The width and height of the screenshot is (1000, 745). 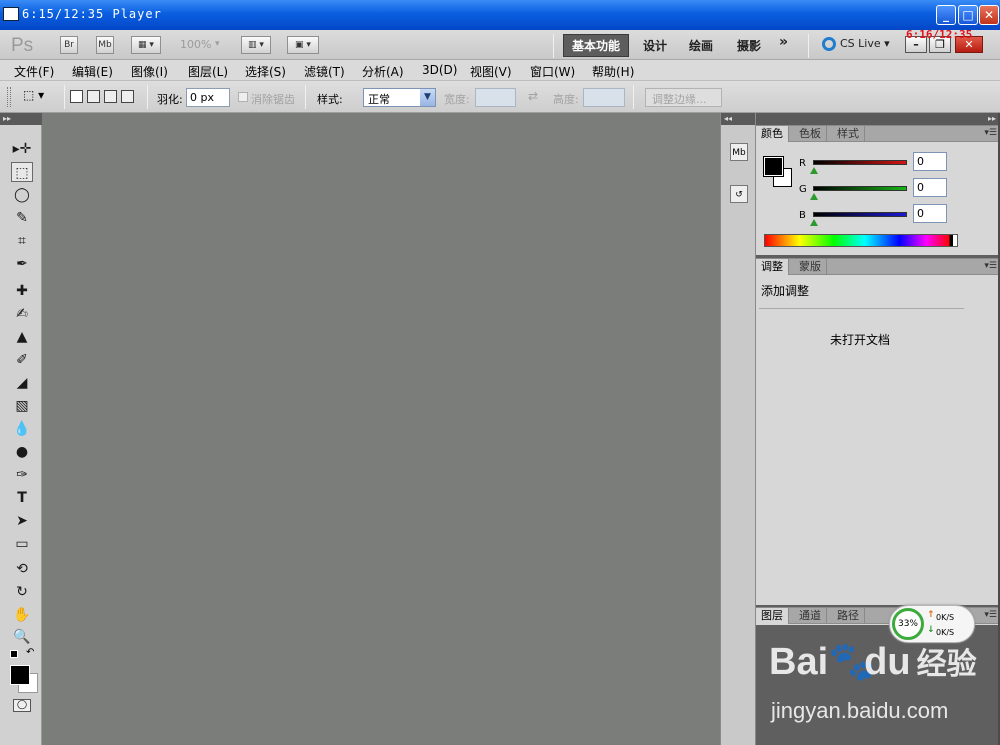 What do you see at coordinates (873, 661) in the screenshot?
I see `baidu-watermark-logo: Bai🐾du 经验` at bounding box center [873, 661].